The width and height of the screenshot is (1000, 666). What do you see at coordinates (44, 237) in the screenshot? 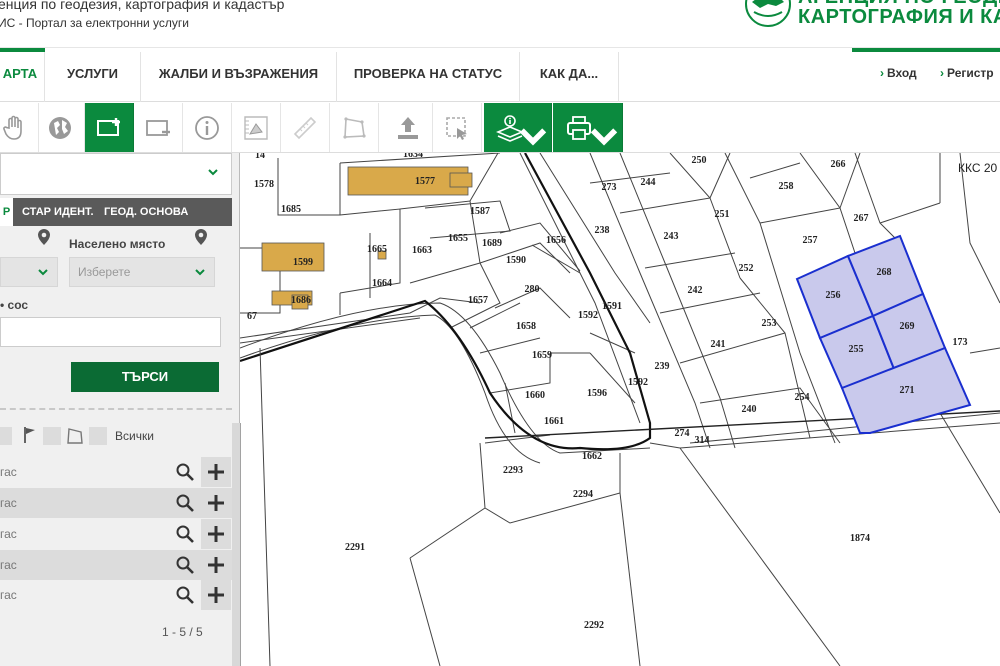
I see `location-pin-icon` at bounding box center [44, 237].